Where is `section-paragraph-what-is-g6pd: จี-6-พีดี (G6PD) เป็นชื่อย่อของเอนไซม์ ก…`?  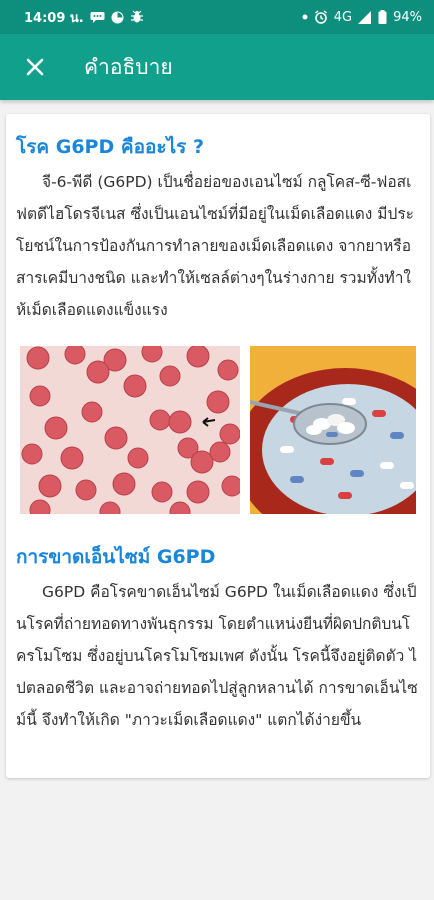 section-paragraph-what-is-g6pd: จี-6-พีดี (G6PD) เป็นชื่อย่อของเอนไซม์ ก… is located at coordinates (215, 246).